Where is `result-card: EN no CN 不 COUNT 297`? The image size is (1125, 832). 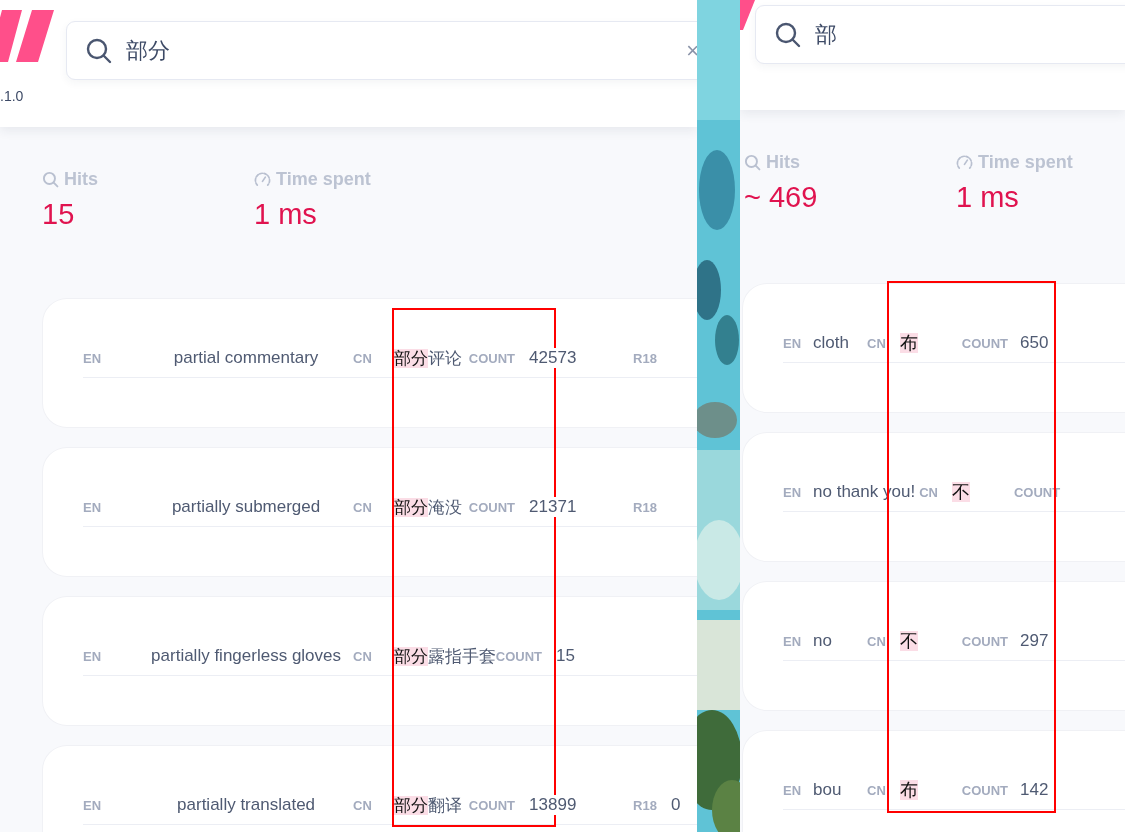 result-card: EN no CN 不 COUNT 297 is located at coordinates (934, 646).